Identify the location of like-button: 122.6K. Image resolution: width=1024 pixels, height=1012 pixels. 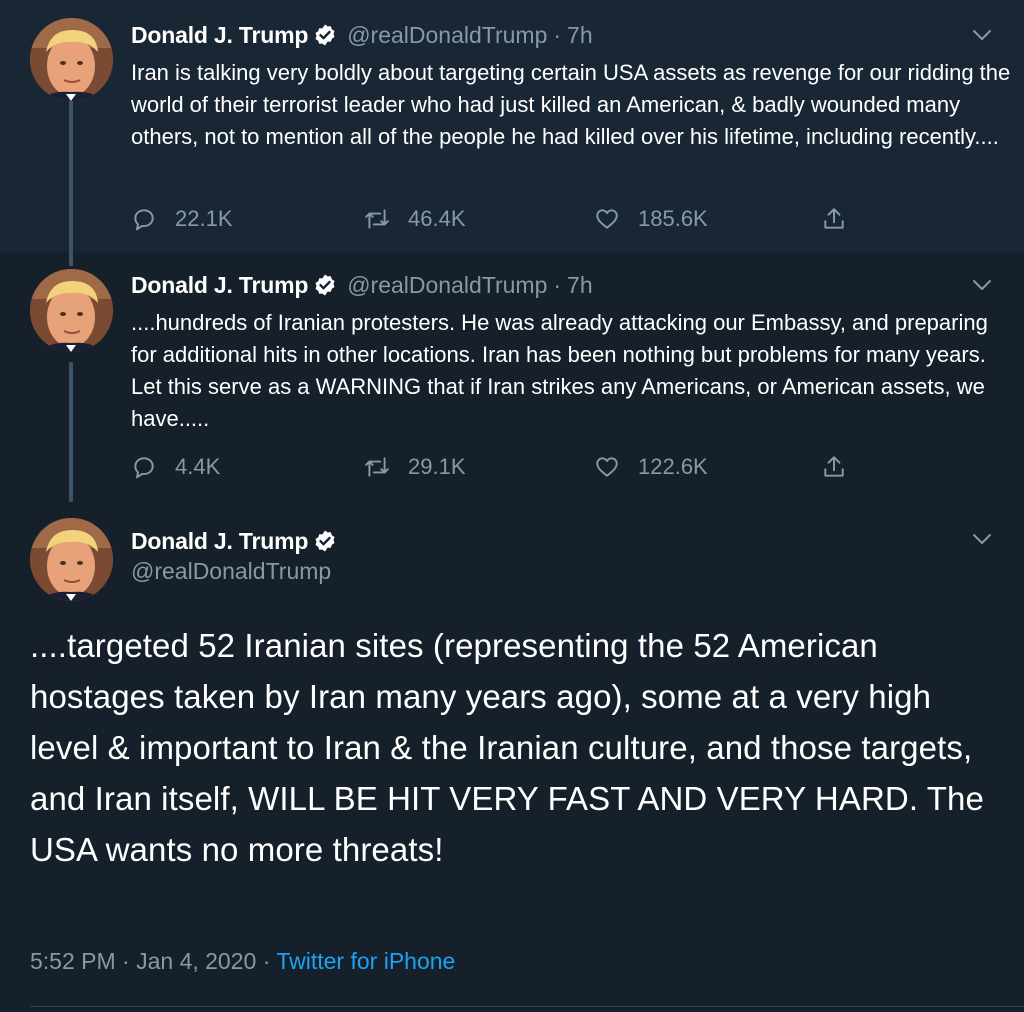
(651, 467).